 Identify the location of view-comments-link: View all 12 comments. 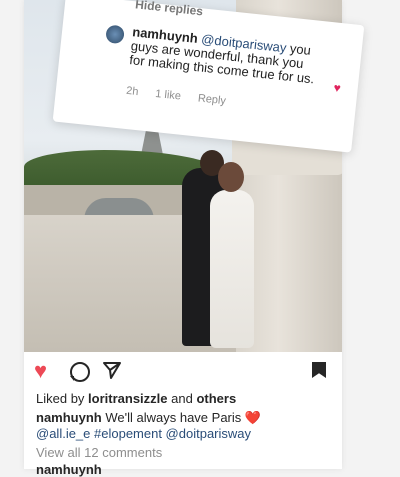
(99, 452).